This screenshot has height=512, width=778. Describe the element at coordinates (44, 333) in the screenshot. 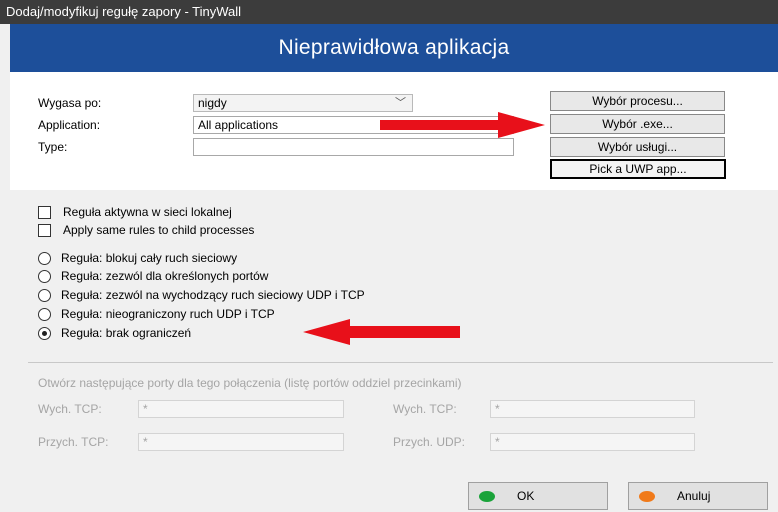

I see `radio-button-selected` at that location.